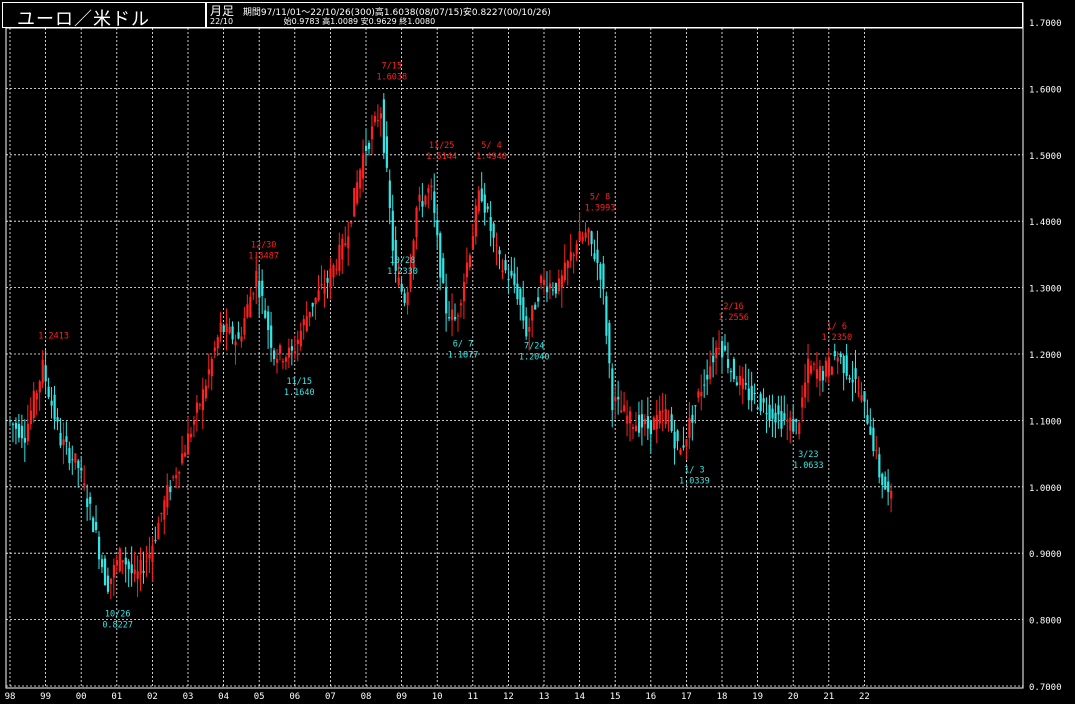  Describe the element at coordinates (1045, 622) in the screenshot. I see `y-tick-label: 0.8000` at that location.